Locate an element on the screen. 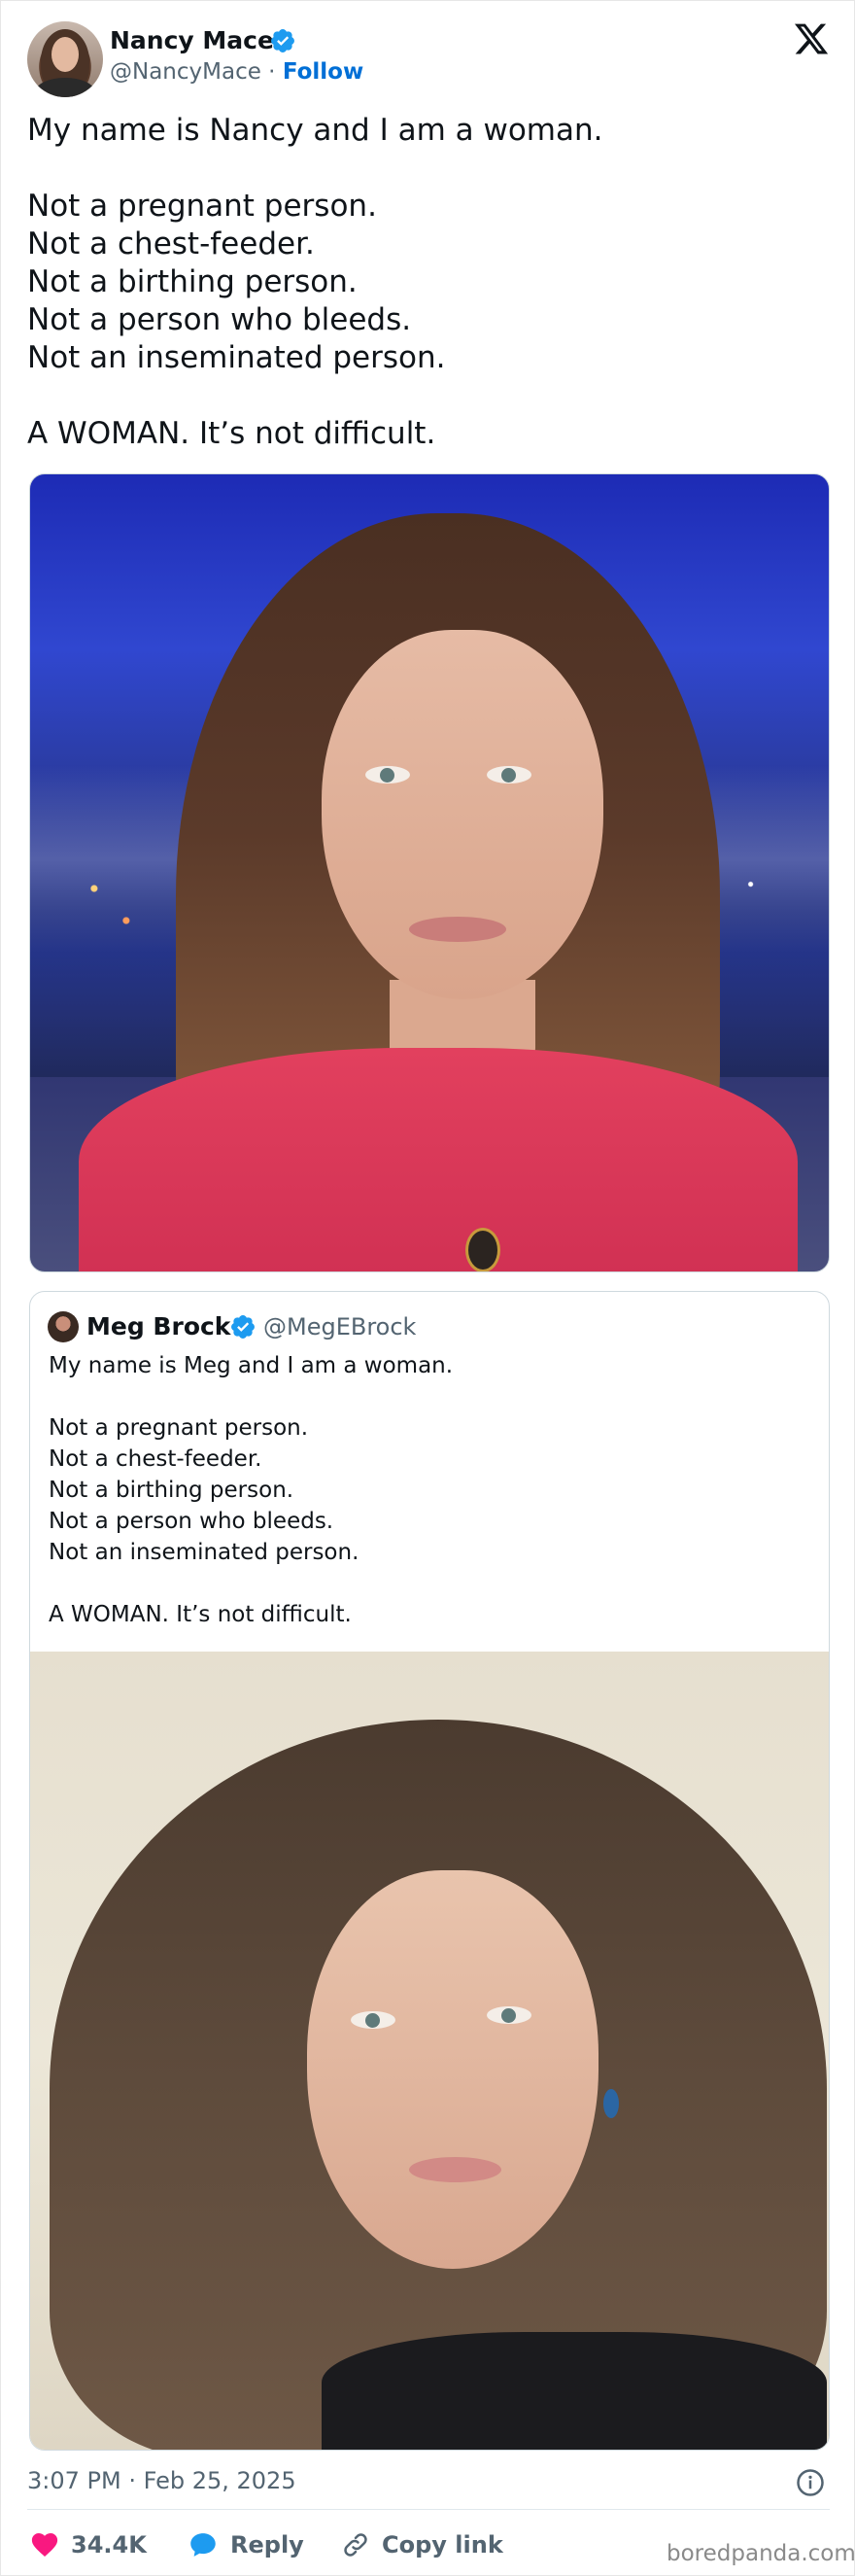 This screenshot has height=2576, width=855. reply-icon is located at coordinates (203, 2545).